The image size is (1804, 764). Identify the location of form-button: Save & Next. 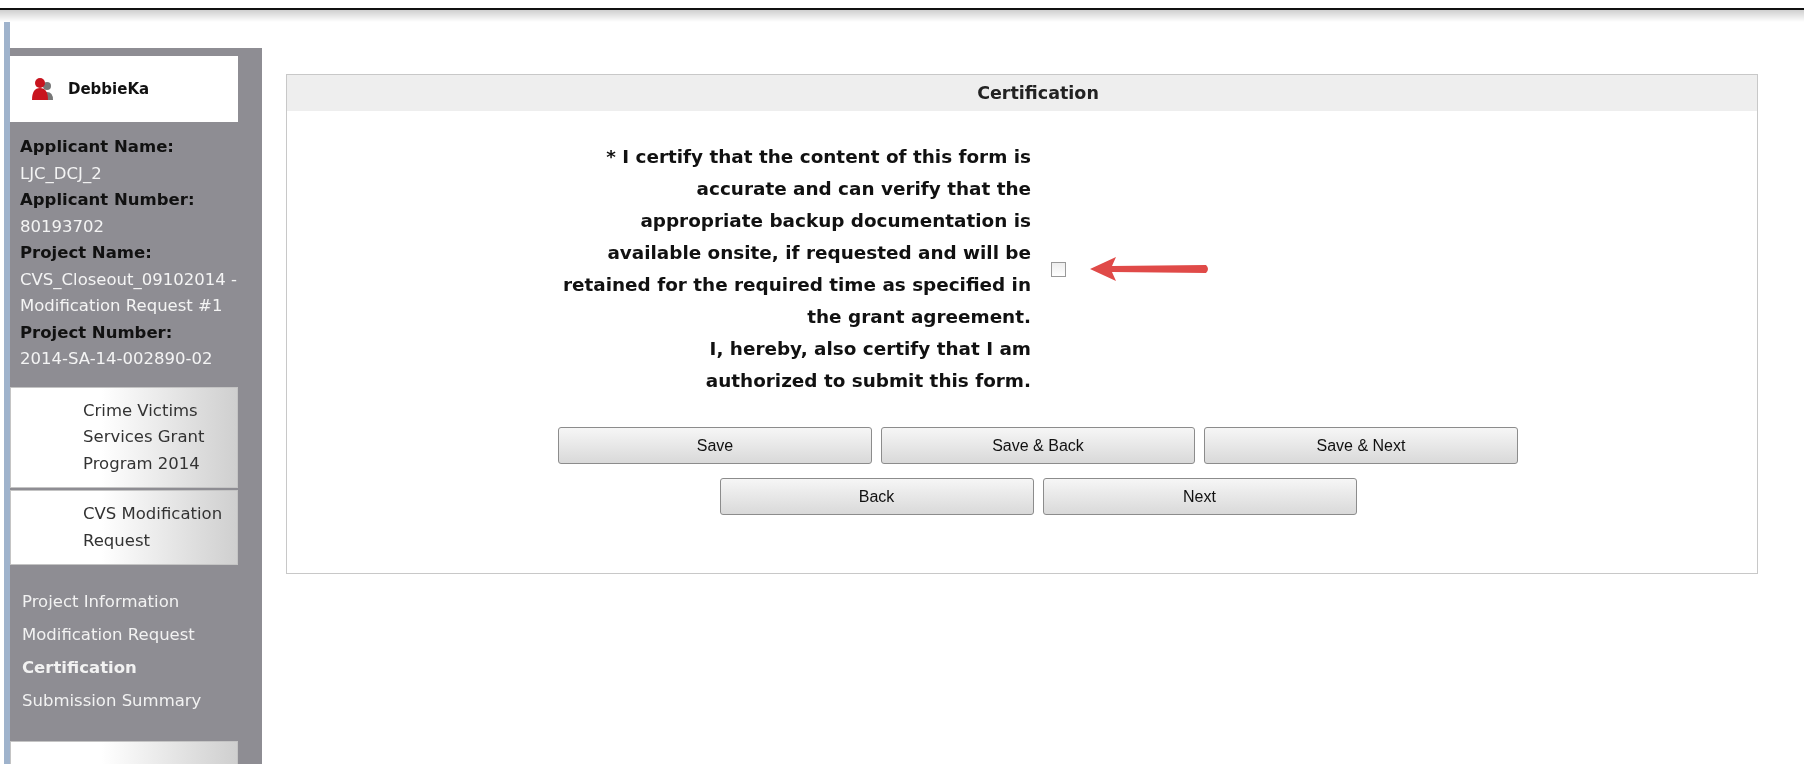
(1361, 445).